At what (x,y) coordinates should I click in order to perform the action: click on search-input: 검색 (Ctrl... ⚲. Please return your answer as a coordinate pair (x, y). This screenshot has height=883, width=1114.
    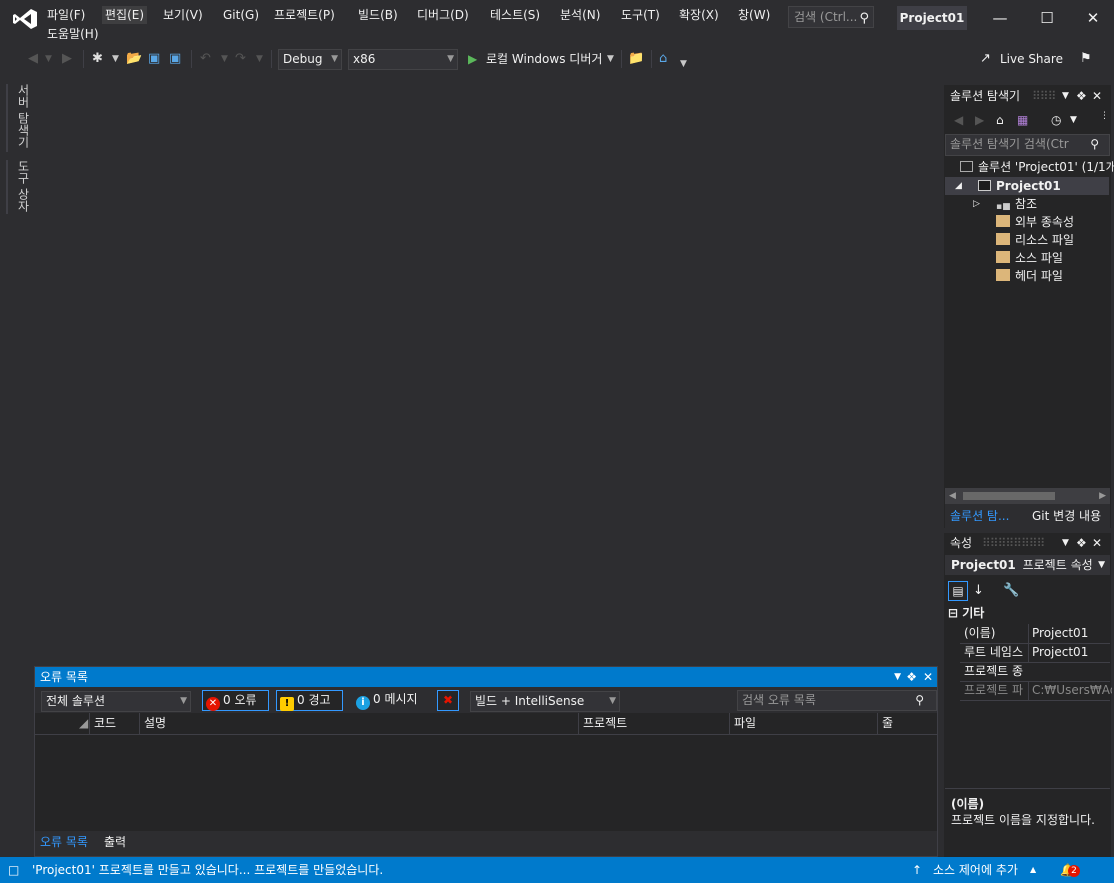
    Looking at the image, I should click on (831, 17).